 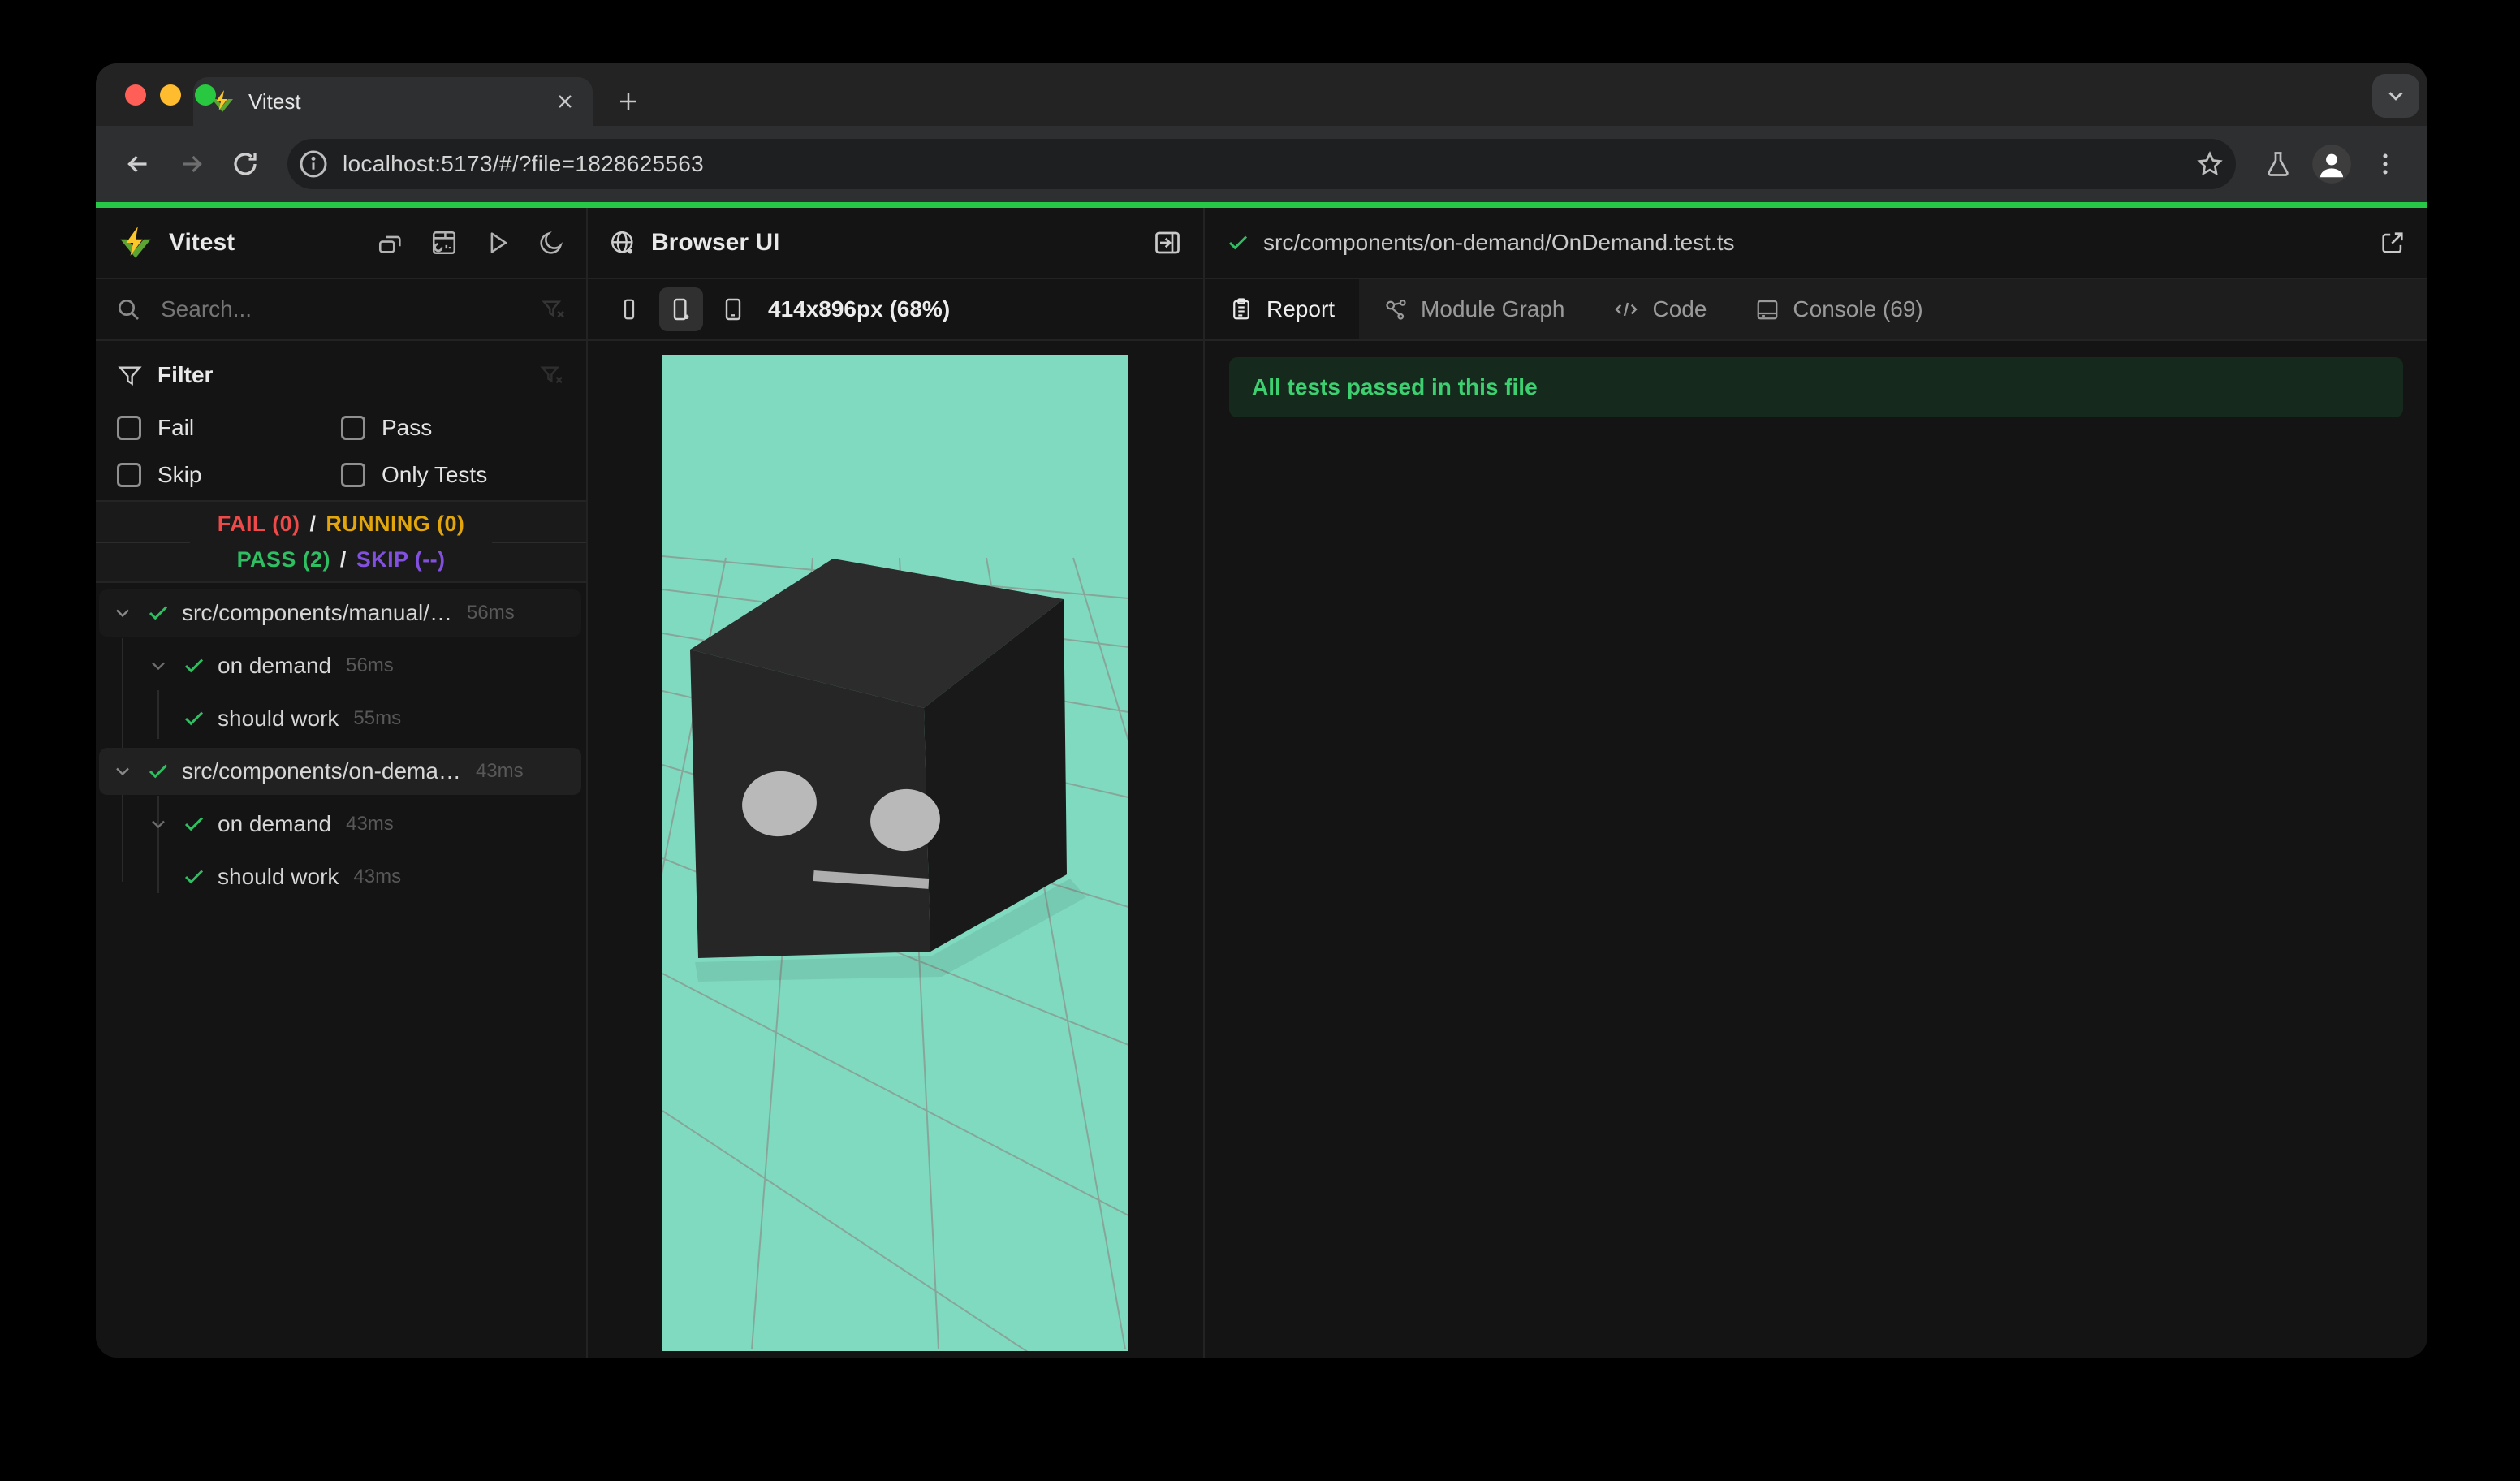 I want to click on profile-avatar, so click(x=2331, y=164).